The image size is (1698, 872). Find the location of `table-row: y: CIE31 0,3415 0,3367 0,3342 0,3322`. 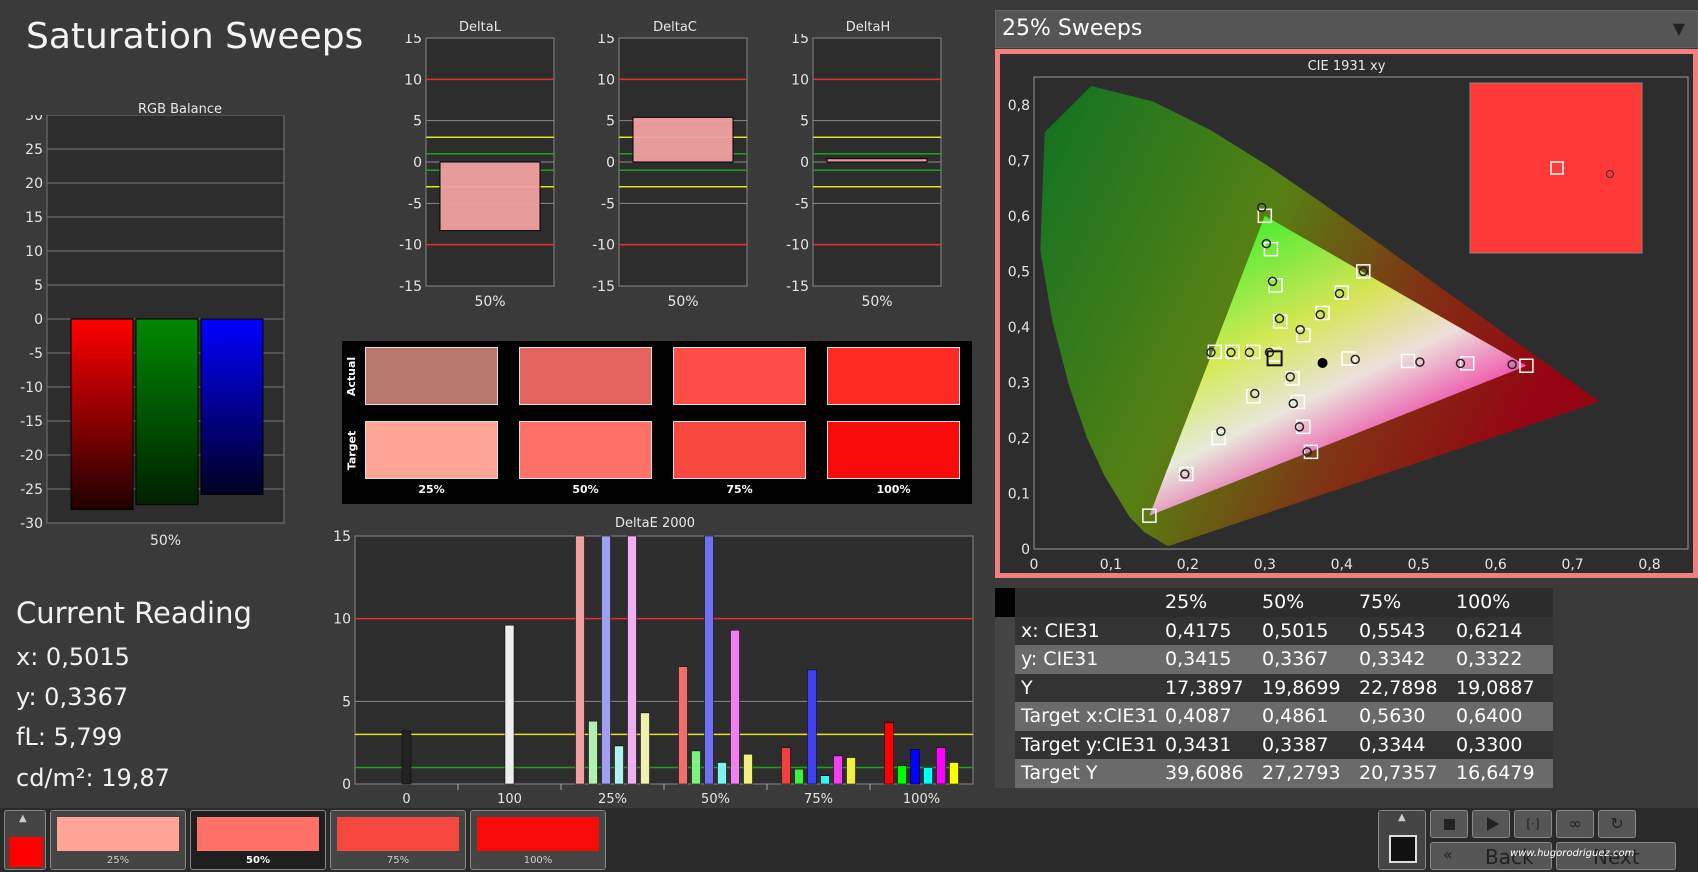

table-row: y: CIE31 0,3415 0,3367 0,3342 0,3322 is located at coordinates (1274, 659).